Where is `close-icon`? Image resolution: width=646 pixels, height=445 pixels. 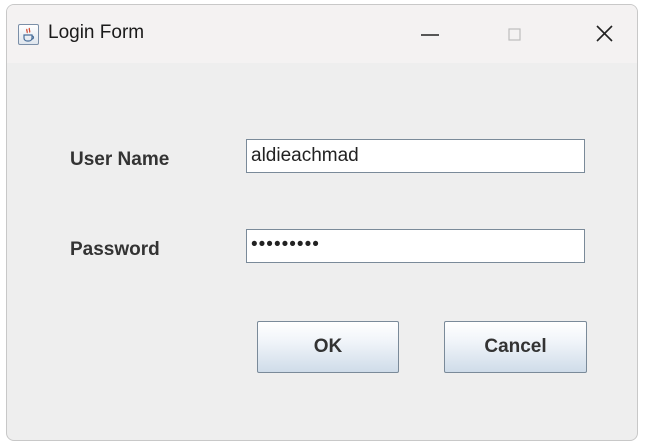 close-icon is located at coordinates (604, 33).